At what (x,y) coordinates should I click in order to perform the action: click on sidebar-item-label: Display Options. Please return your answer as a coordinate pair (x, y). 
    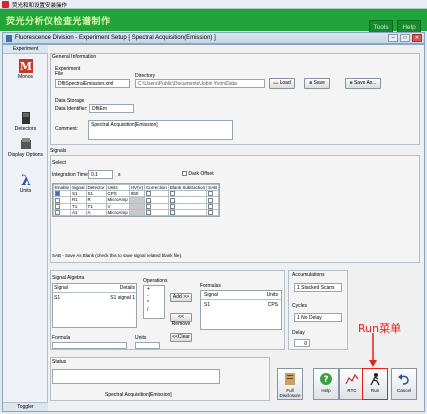
    Looking at the image, I should click on (25, 155).